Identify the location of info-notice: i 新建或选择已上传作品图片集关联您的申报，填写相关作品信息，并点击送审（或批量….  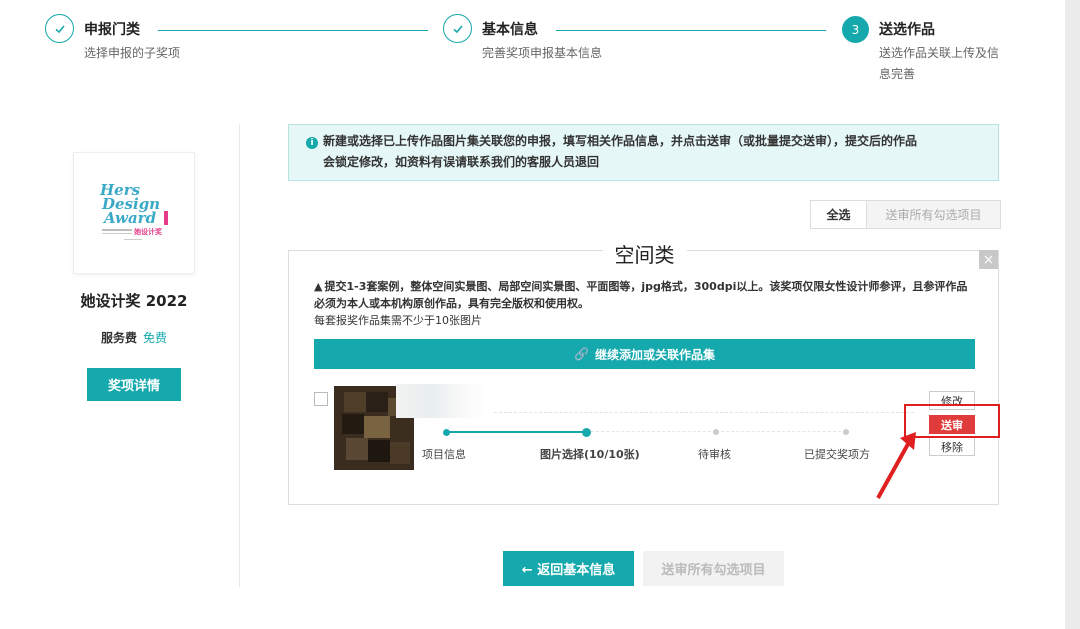
(643, 152).